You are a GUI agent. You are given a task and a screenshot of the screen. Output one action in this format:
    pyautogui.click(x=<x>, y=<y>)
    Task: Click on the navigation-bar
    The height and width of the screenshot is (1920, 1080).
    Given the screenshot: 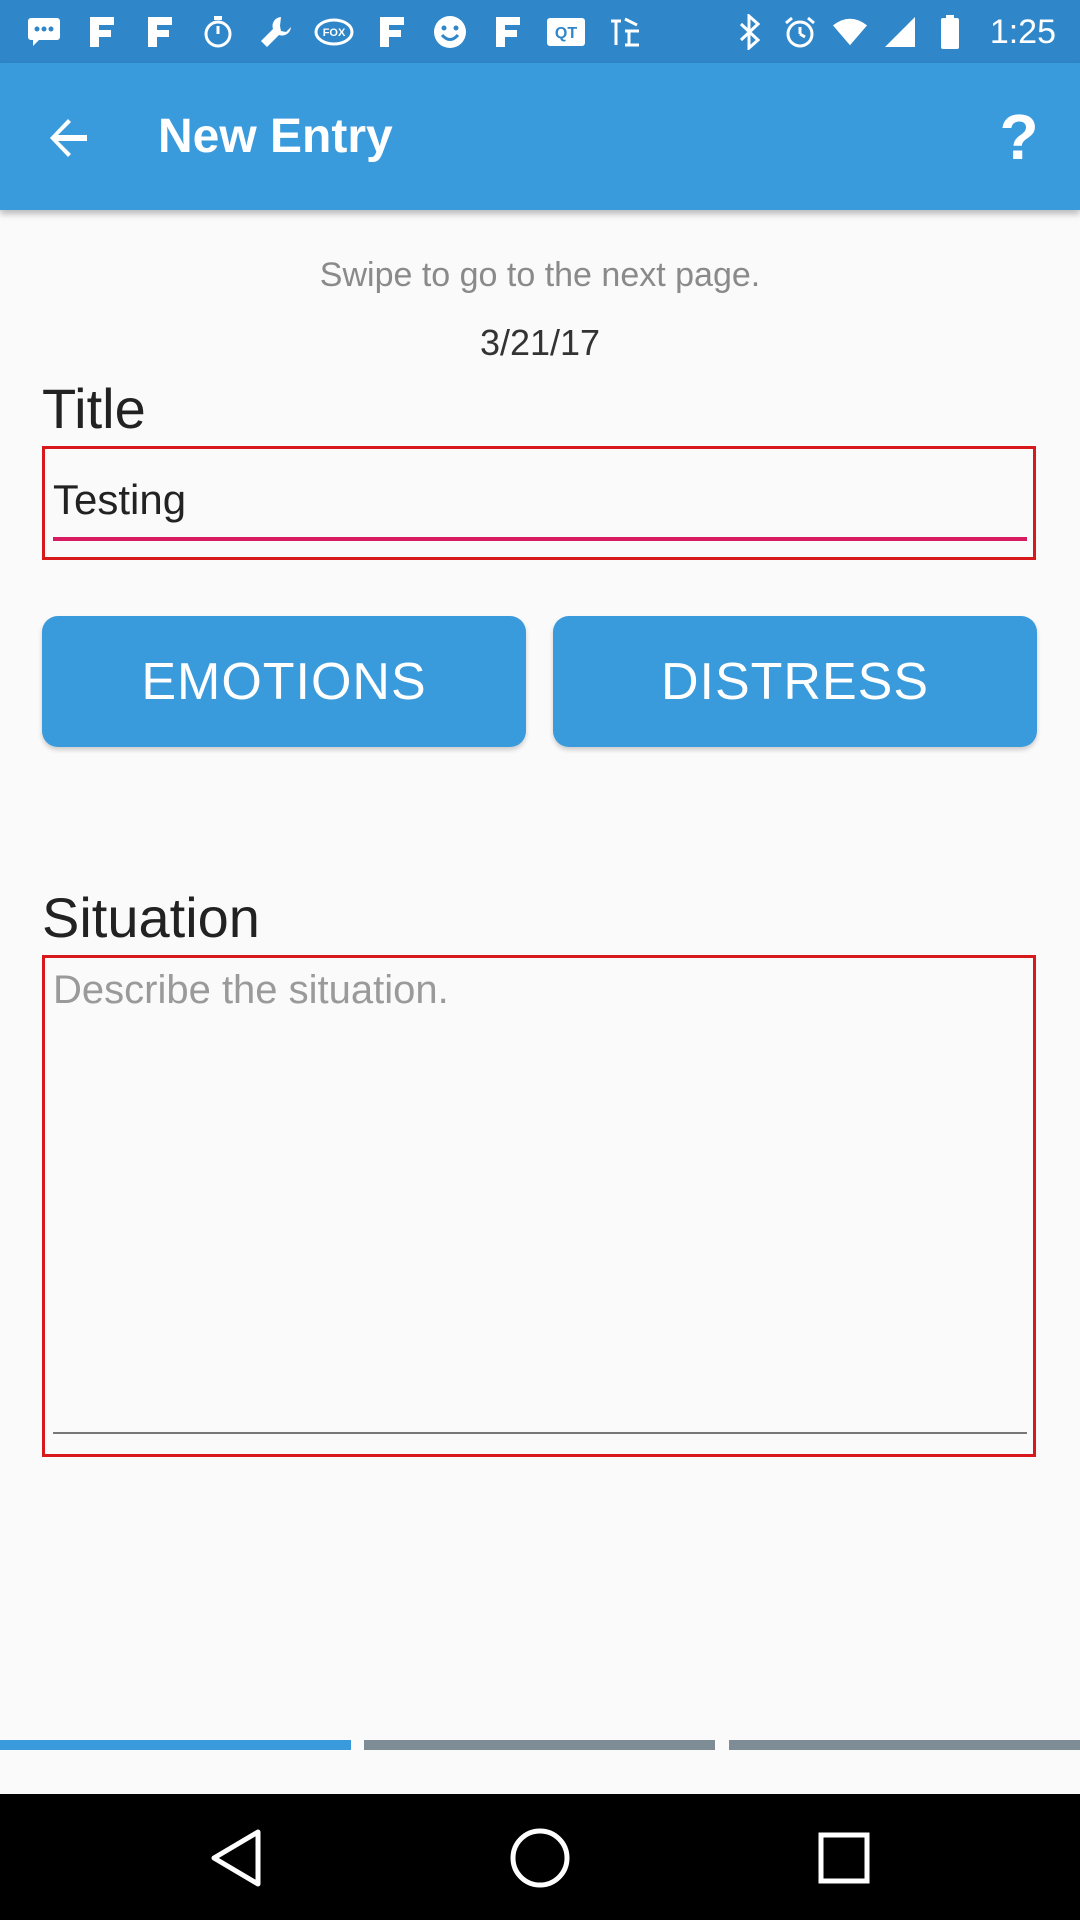 What is the action you would take?
    pyautogui.click(x=540, y=1857)
    